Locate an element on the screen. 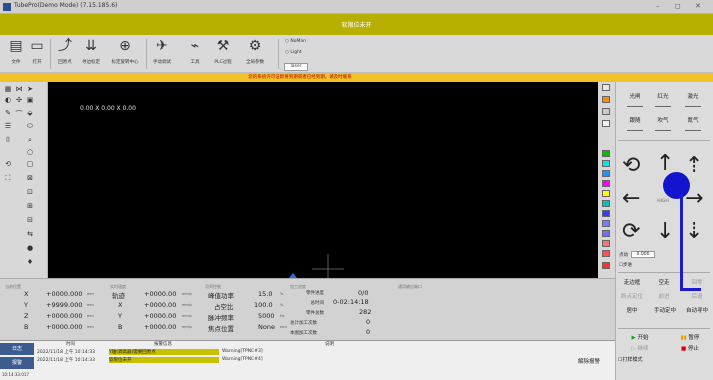 This screenshot has width=713, height=380. z-down-icon: ⇣ is located at coordinates (694, 232).